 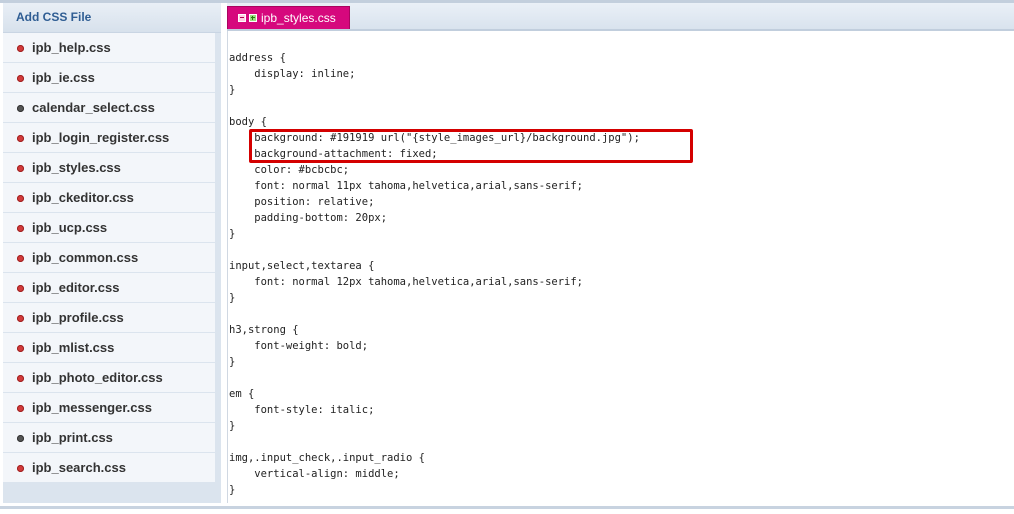 What do you see at coordinates (85, 257) in the screenshot?
I see `file-item-label: ipb_common.css` at bounding box center [85, 257].